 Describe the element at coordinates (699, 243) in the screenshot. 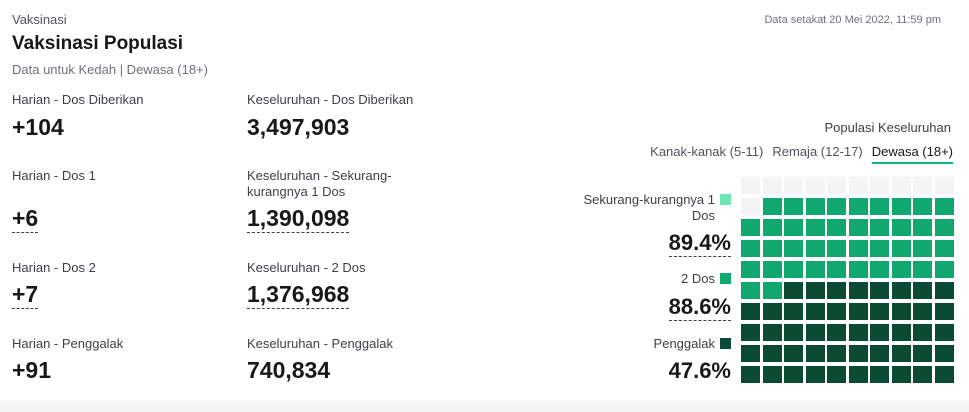

I see `legend-dose1-pct: 89.4%` at that location.